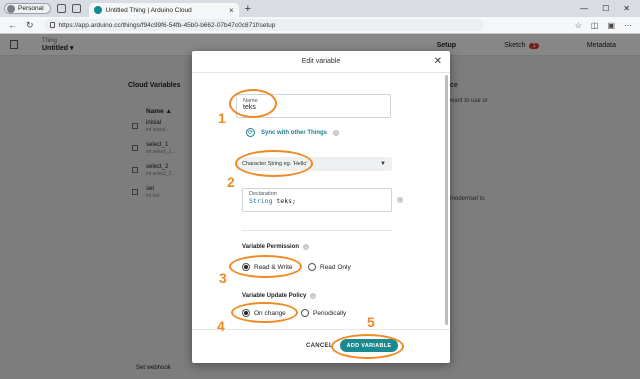 Image resolution: width=640 pixels, height=379 pixels. I want to click on maximize-button: ☐, so click(605, 8).